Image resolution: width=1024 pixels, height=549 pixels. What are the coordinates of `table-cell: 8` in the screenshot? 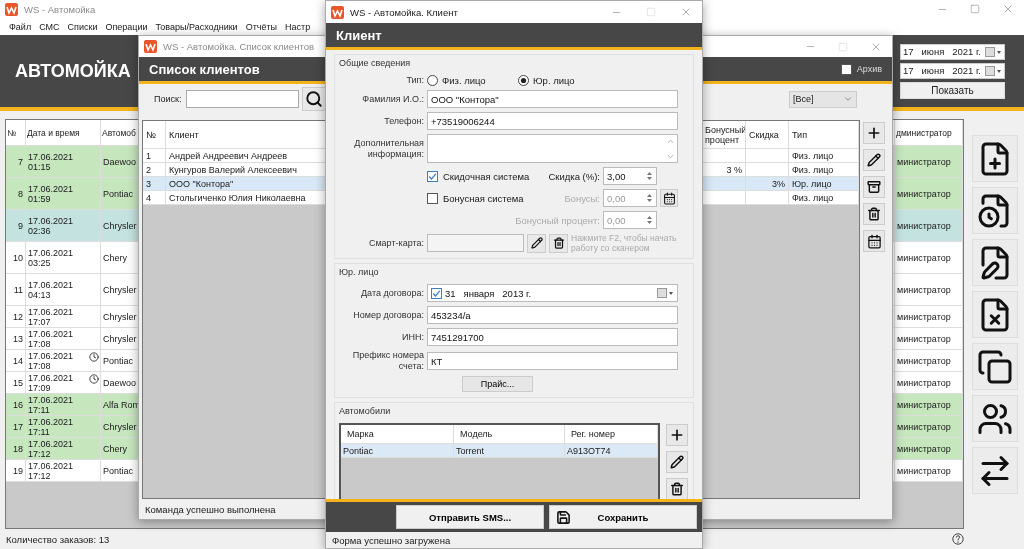 It's located at (16, 193).